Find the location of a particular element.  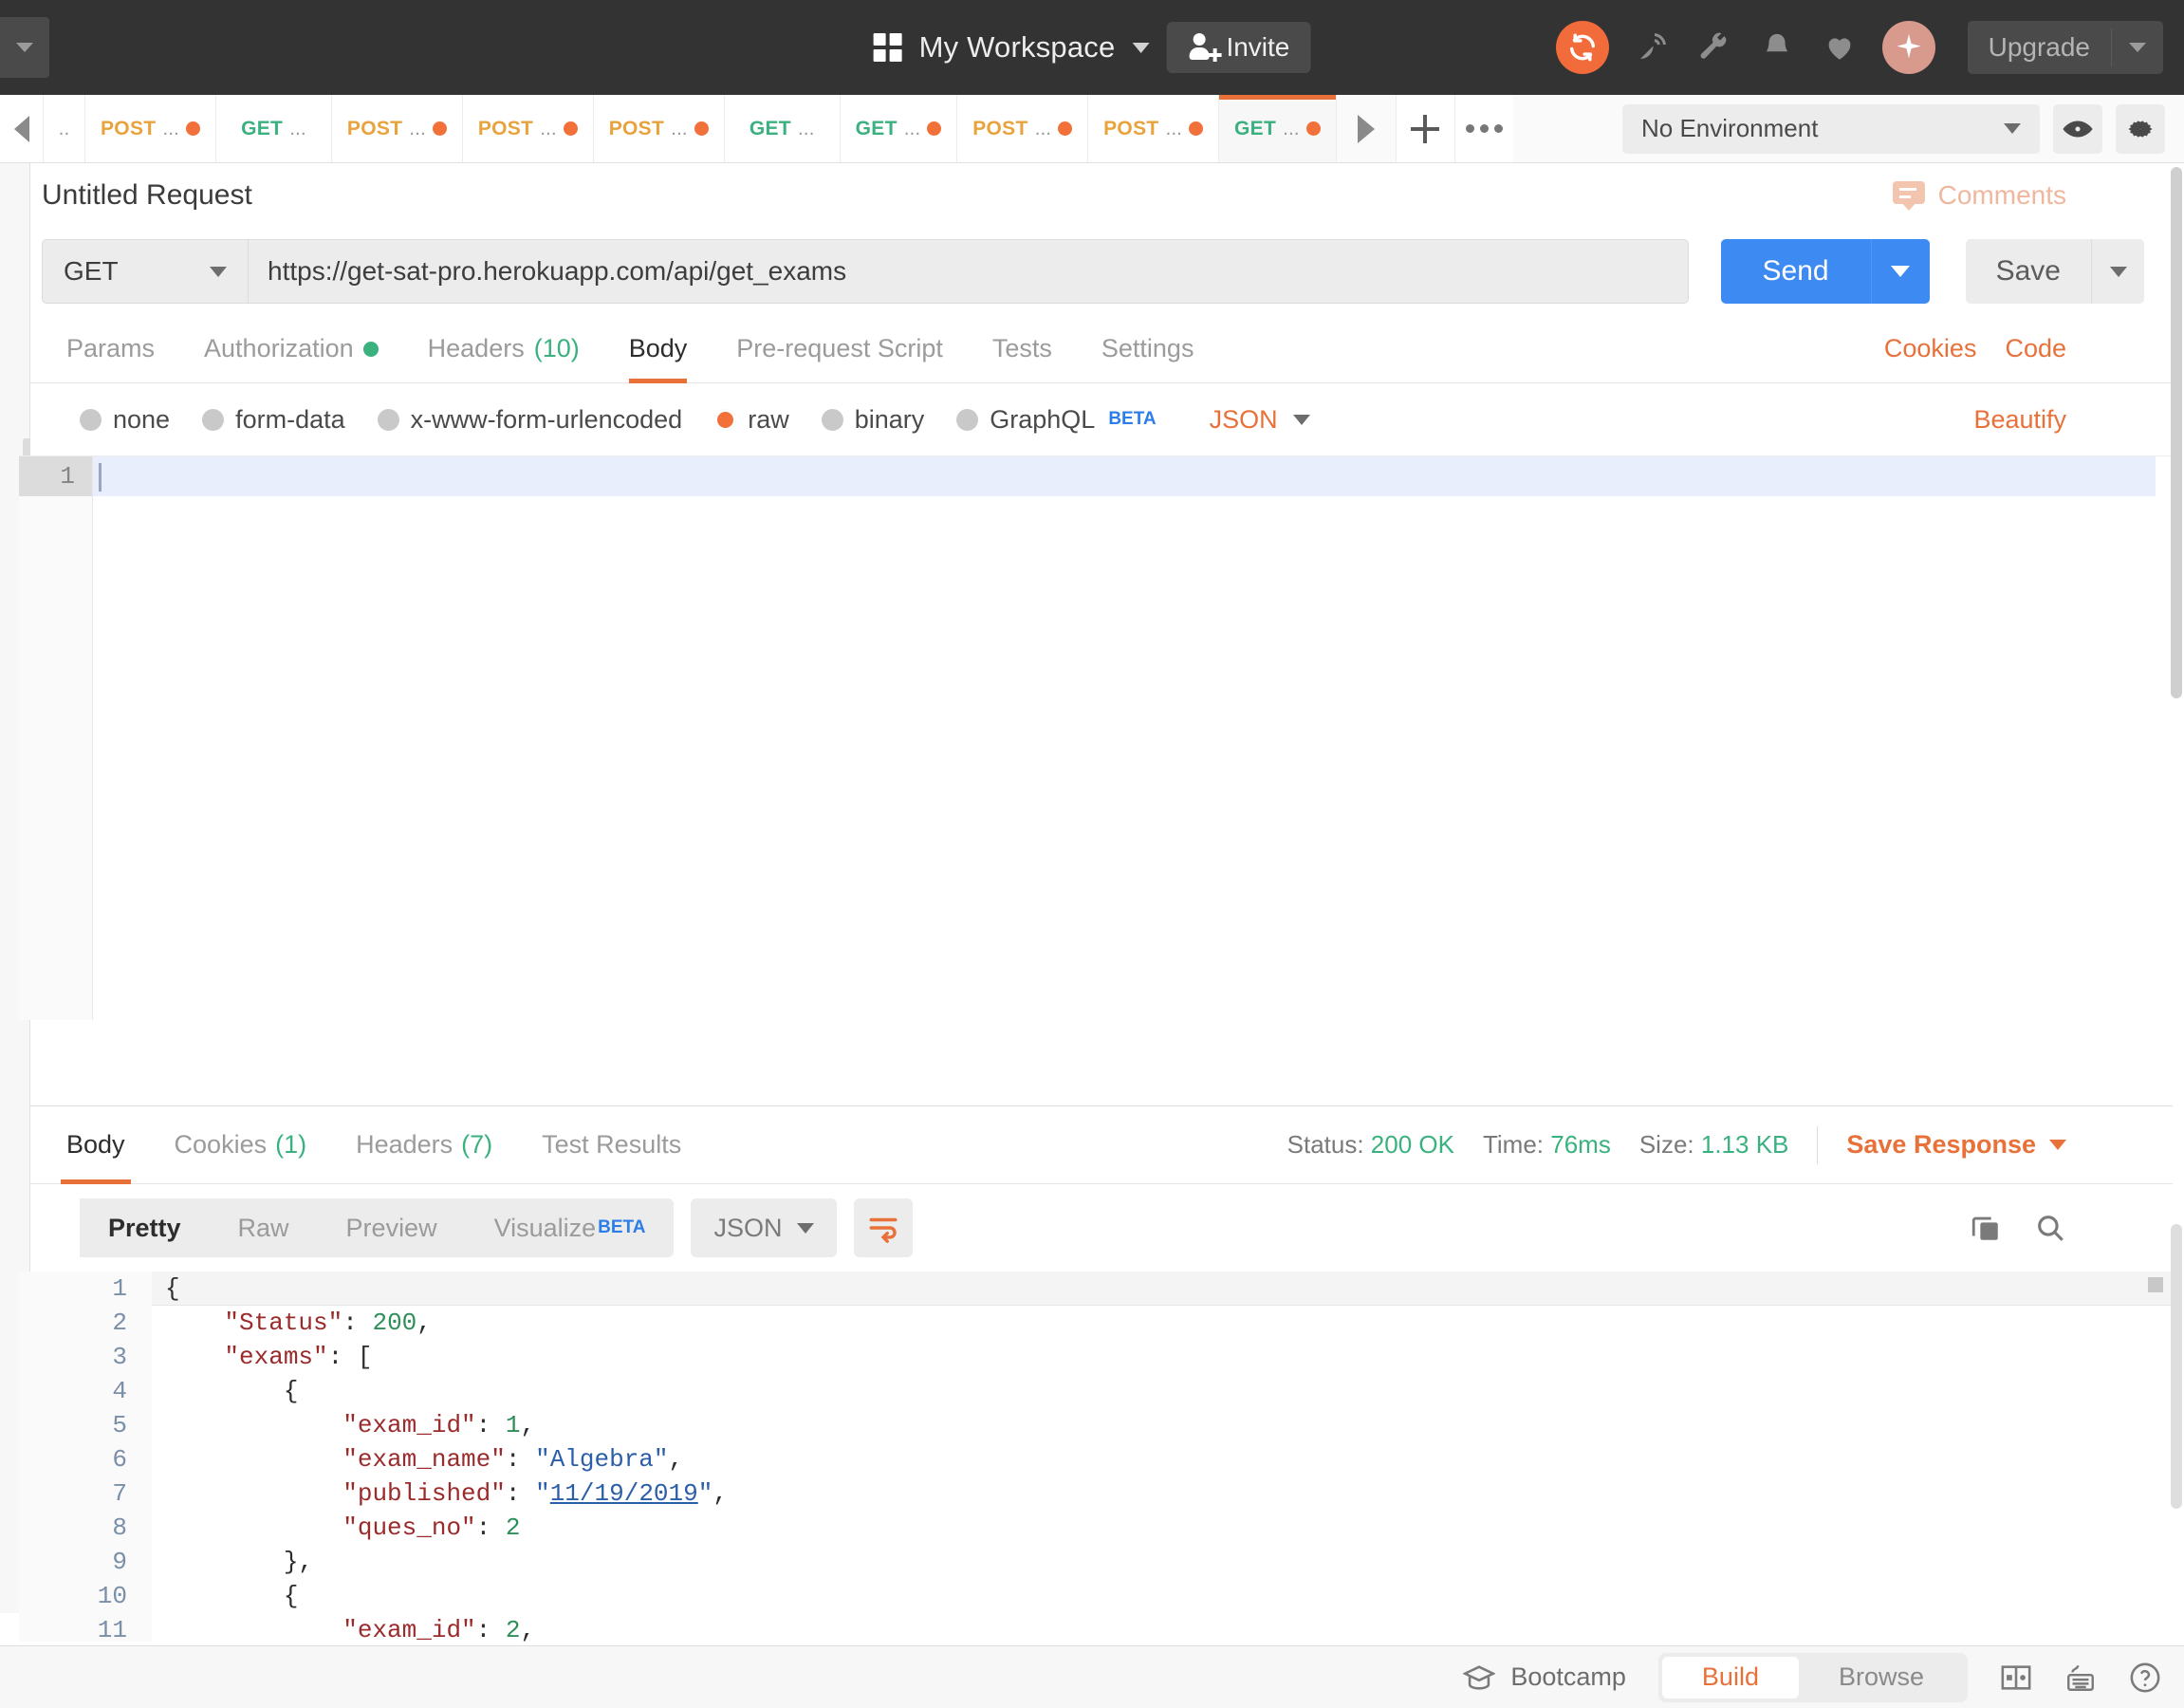

response-view-preview: Preview is located at coordinates (392, 1227).